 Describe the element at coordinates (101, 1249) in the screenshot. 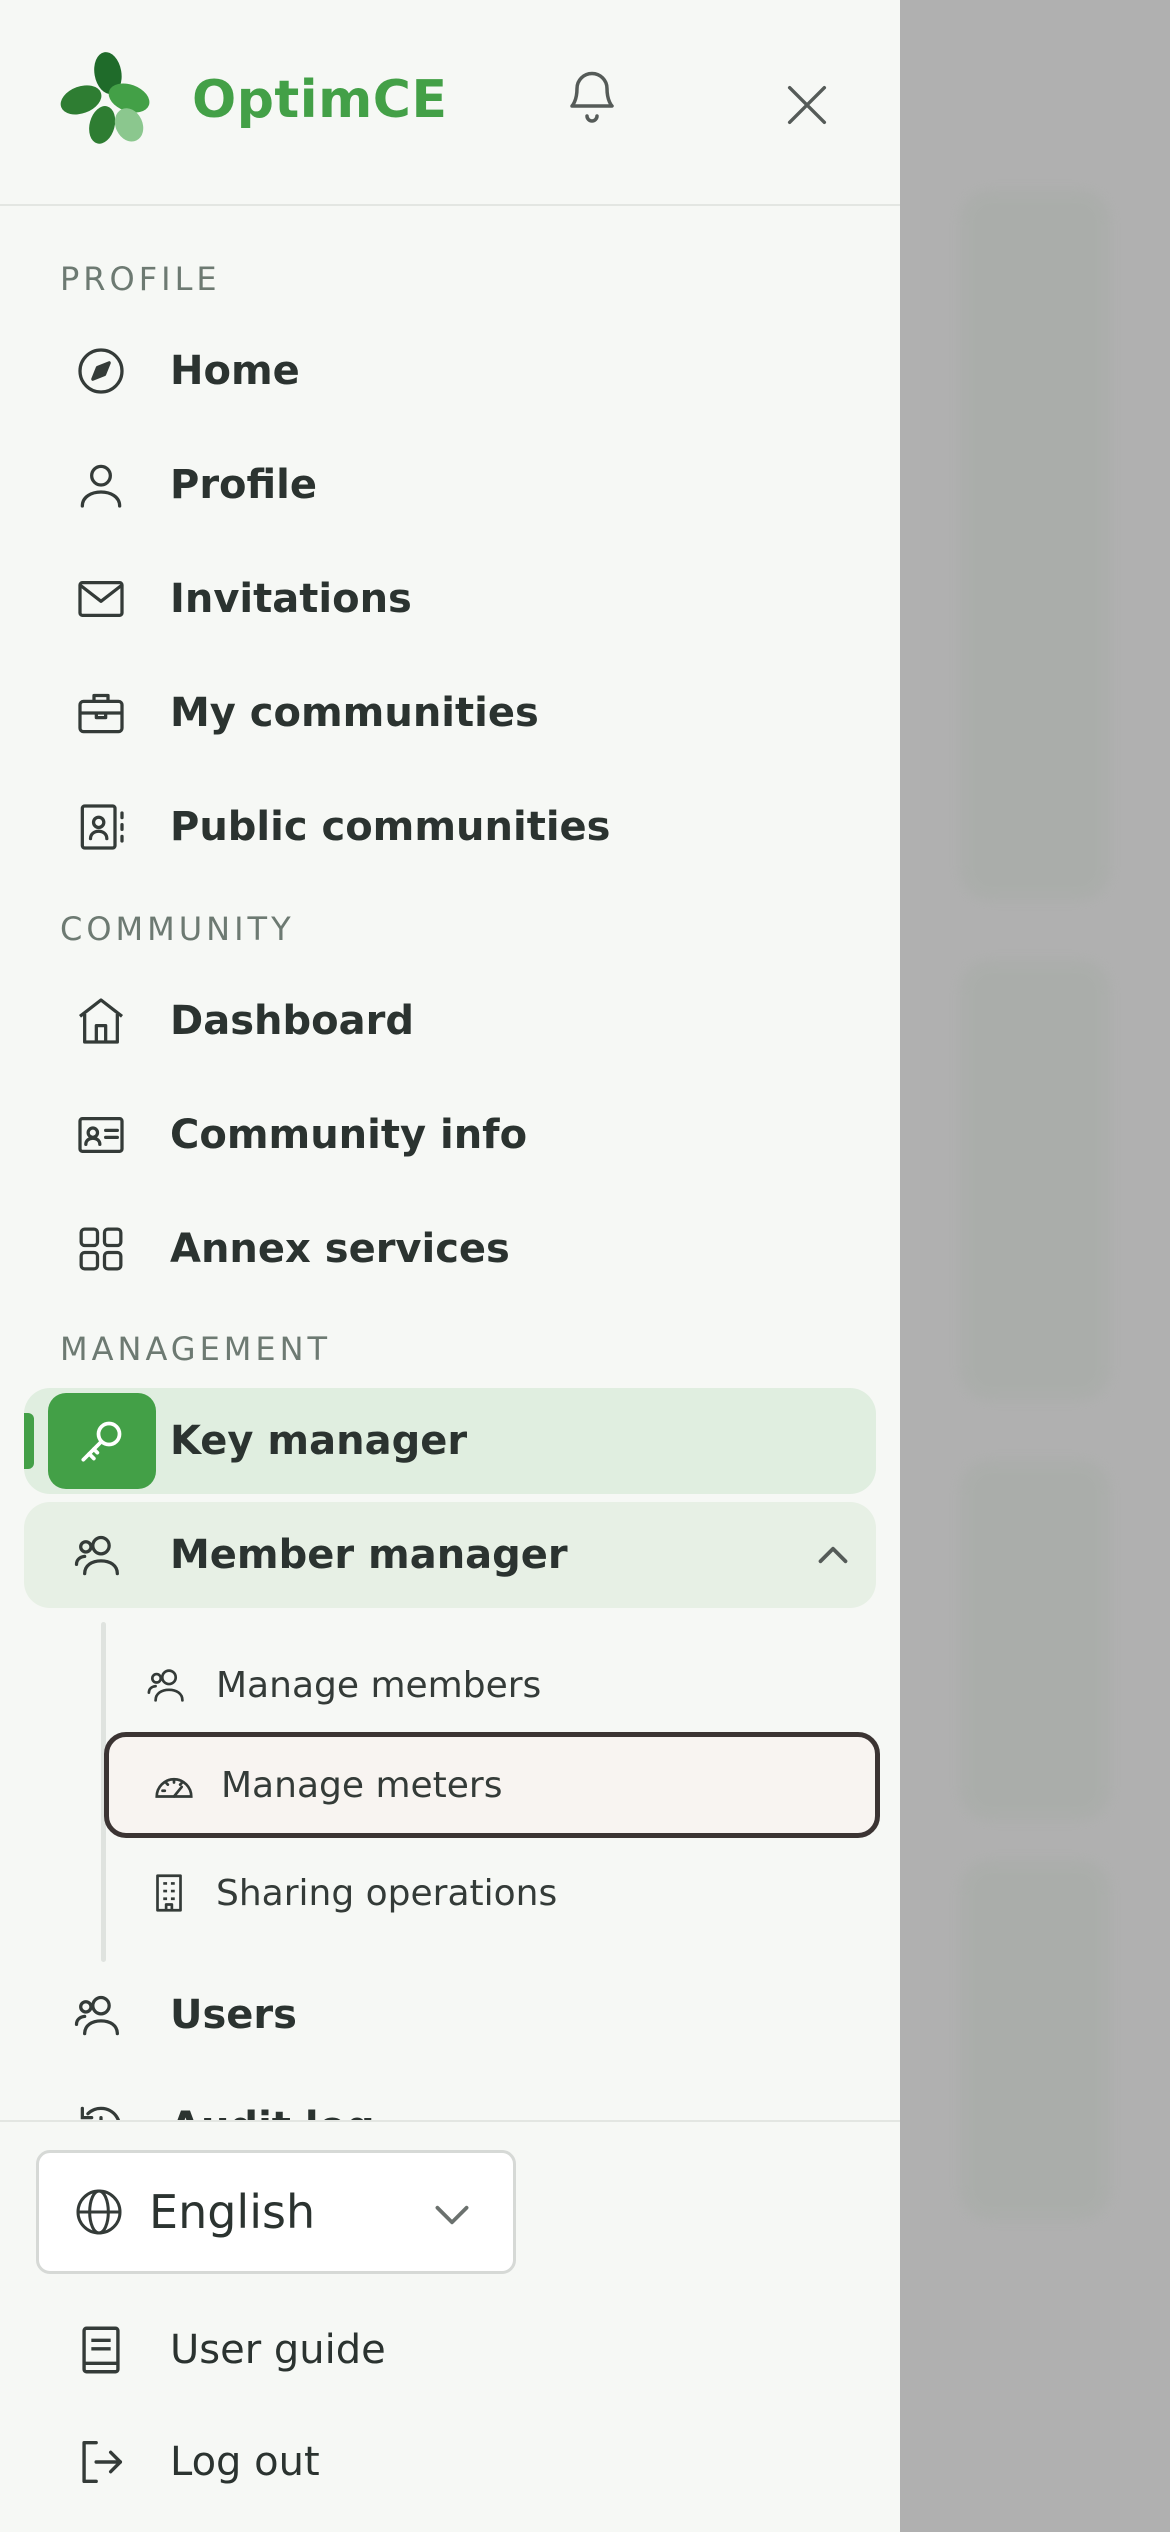

I see `grid-icon` at that location.